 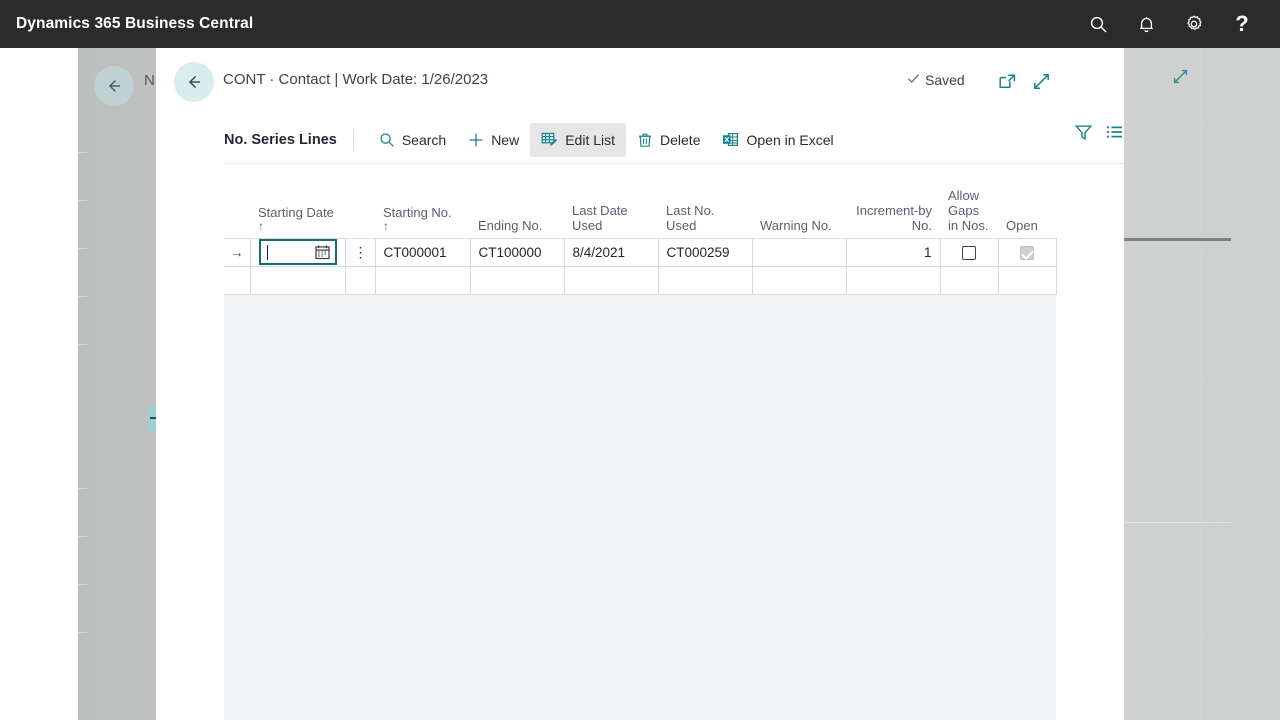 I want to click on background-divider-bottom, so click(x=1175, y=522).